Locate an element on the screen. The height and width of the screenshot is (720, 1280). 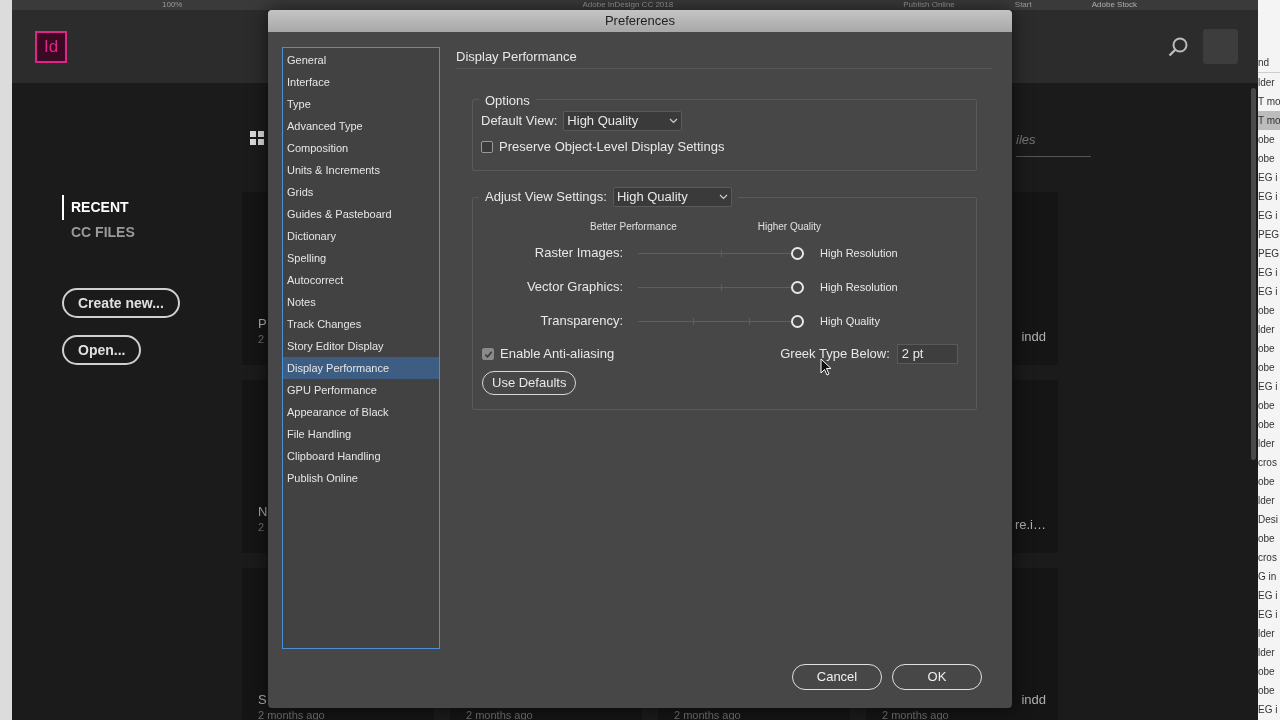
category-item: Composition is located at coordinates (361, 148).